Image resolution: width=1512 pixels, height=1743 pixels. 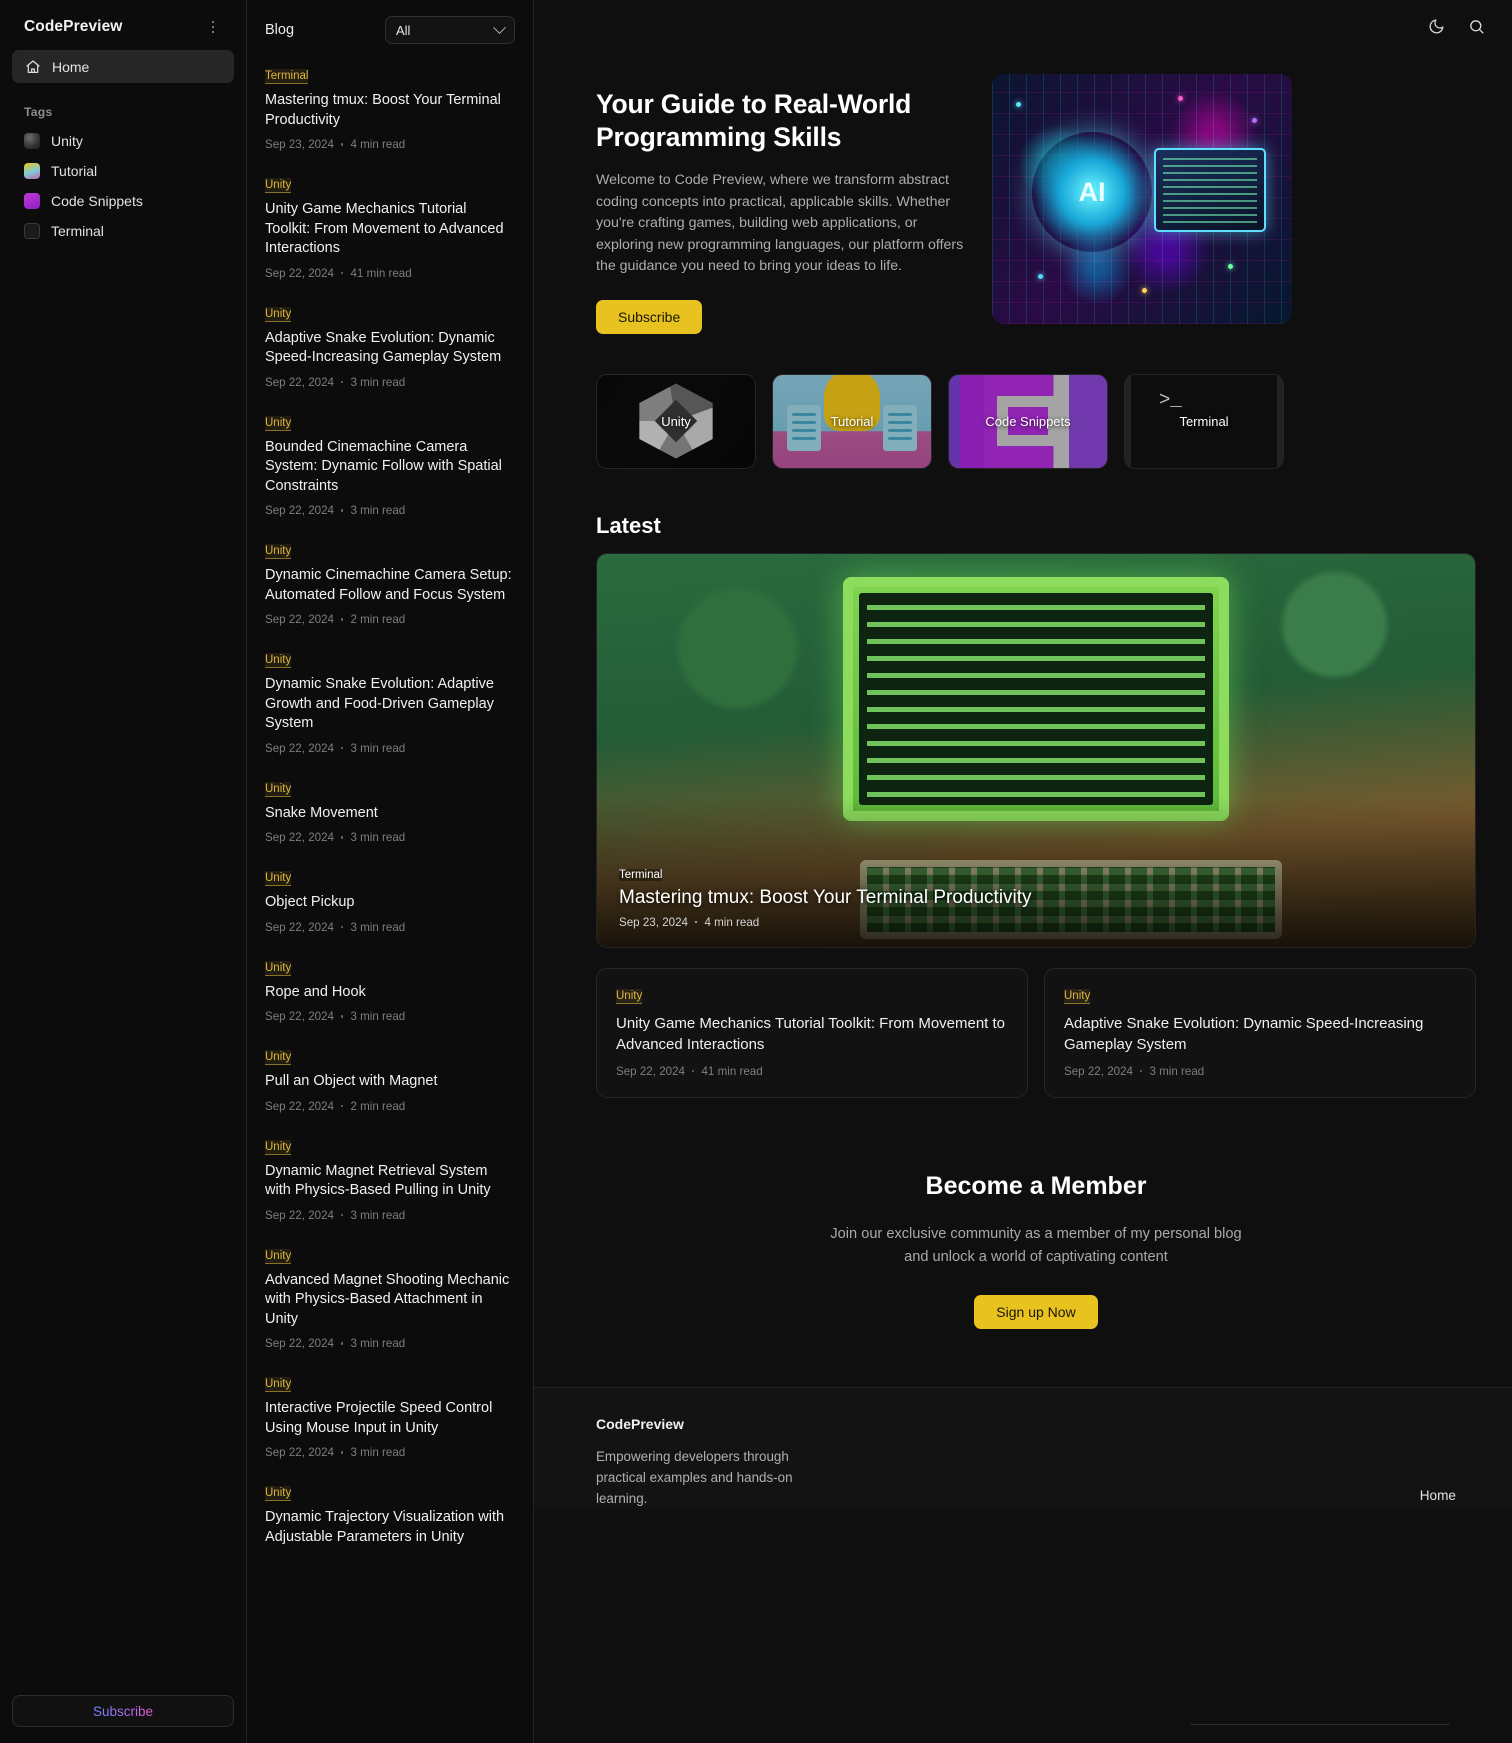 I want to click on blog-post-meta: Sep 22, 2024 2 min read, so click(x=390, y=619).